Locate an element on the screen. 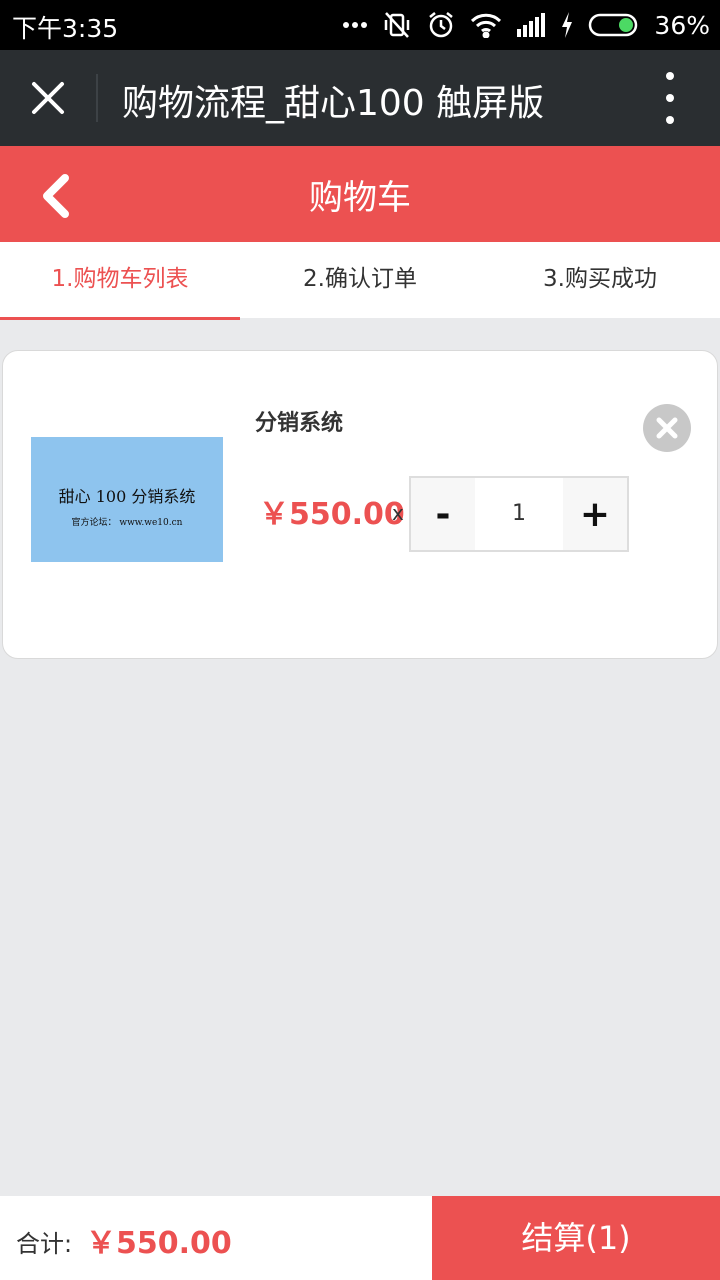 The width and height of the screenshot is (720, 1280). divider is located at coordinates (97, 98).